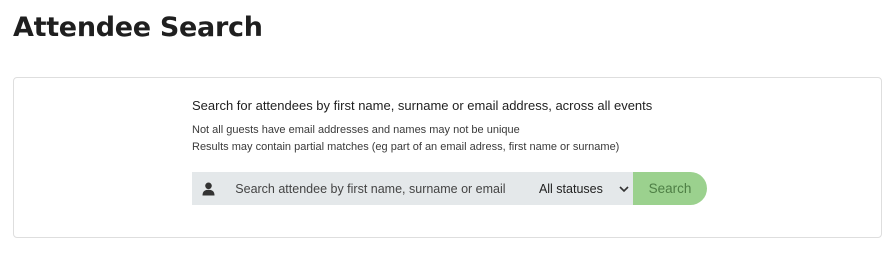 The width and height of the screenshot is (896, 255). What do you see at coordinates (570, 188) in the screenshot?
I see `status-select-value: All statuses` at bounding box center [570, 188].